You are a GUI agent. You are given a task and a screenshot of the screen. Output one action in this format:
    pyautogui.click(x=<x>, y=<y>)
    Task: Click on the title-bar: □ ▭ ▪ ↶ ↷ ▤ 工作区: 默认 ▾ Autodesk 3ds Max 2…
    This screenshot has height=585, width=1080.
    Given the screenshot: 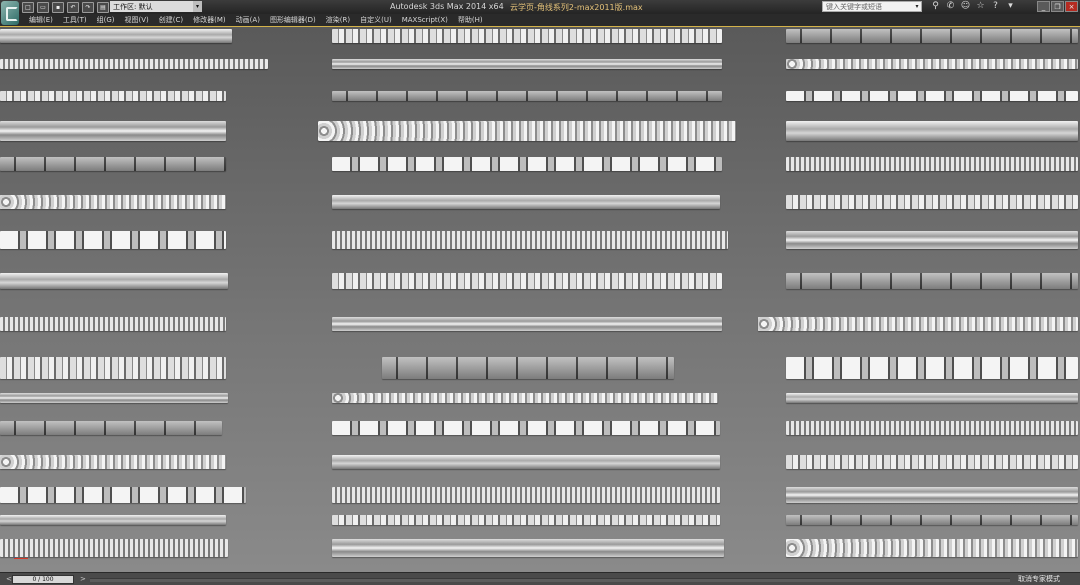 What is the action you would take?
    pyautogui.click(x=540, y=7)
    